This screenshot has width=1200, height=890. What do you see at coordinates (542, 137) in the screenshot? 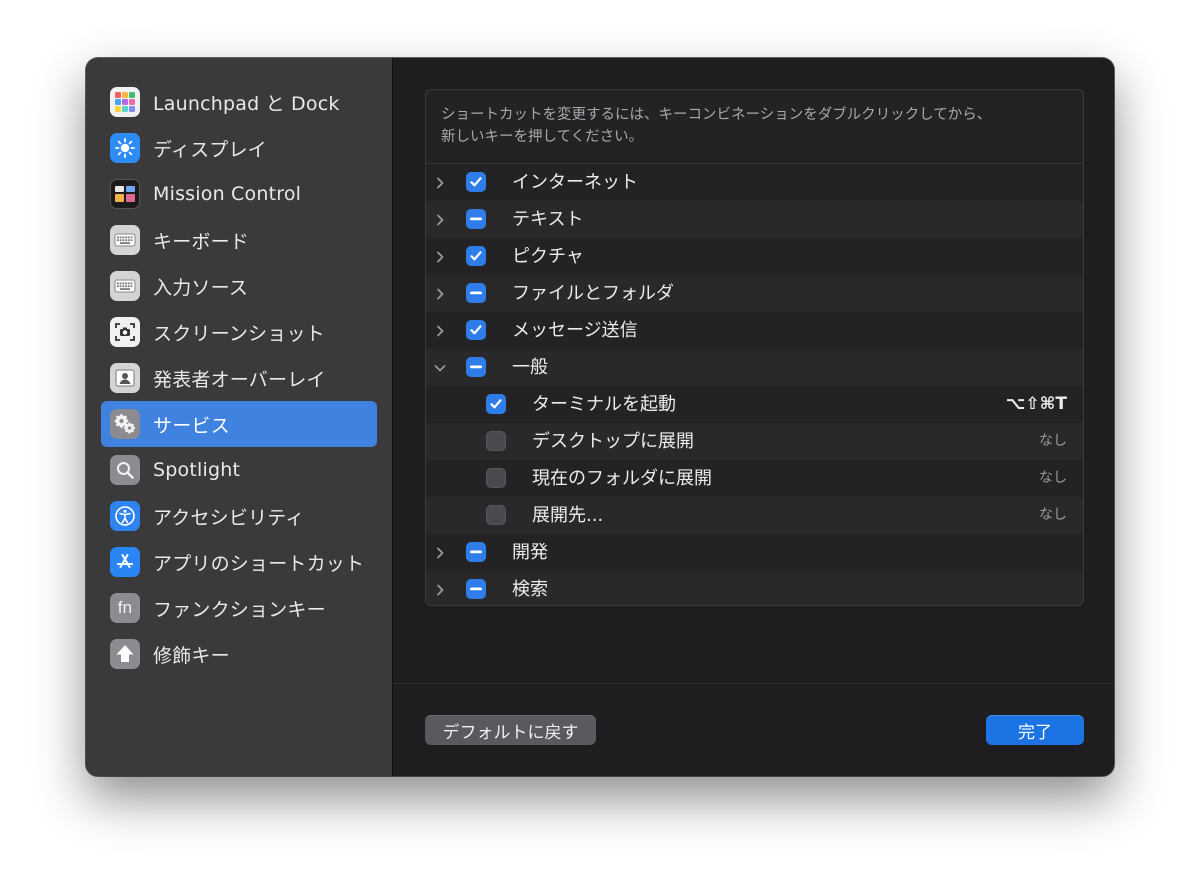
I see `instructions-line-2: 新しいキーを押してください。` at bounding box center [542, 137].